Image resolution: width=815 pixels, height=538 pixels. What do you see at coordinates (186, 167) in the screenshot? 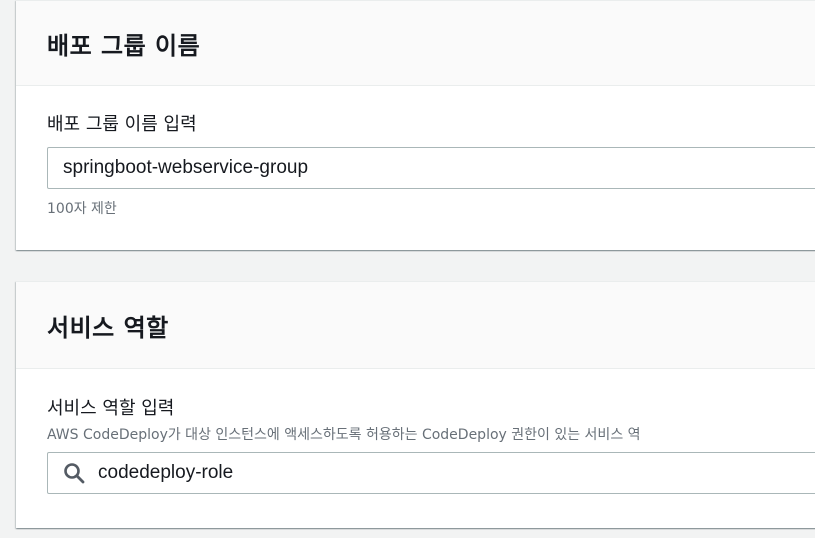
I see `deployment-group-name-value: springboot-webservice-group` at bounding box center [186, 167].